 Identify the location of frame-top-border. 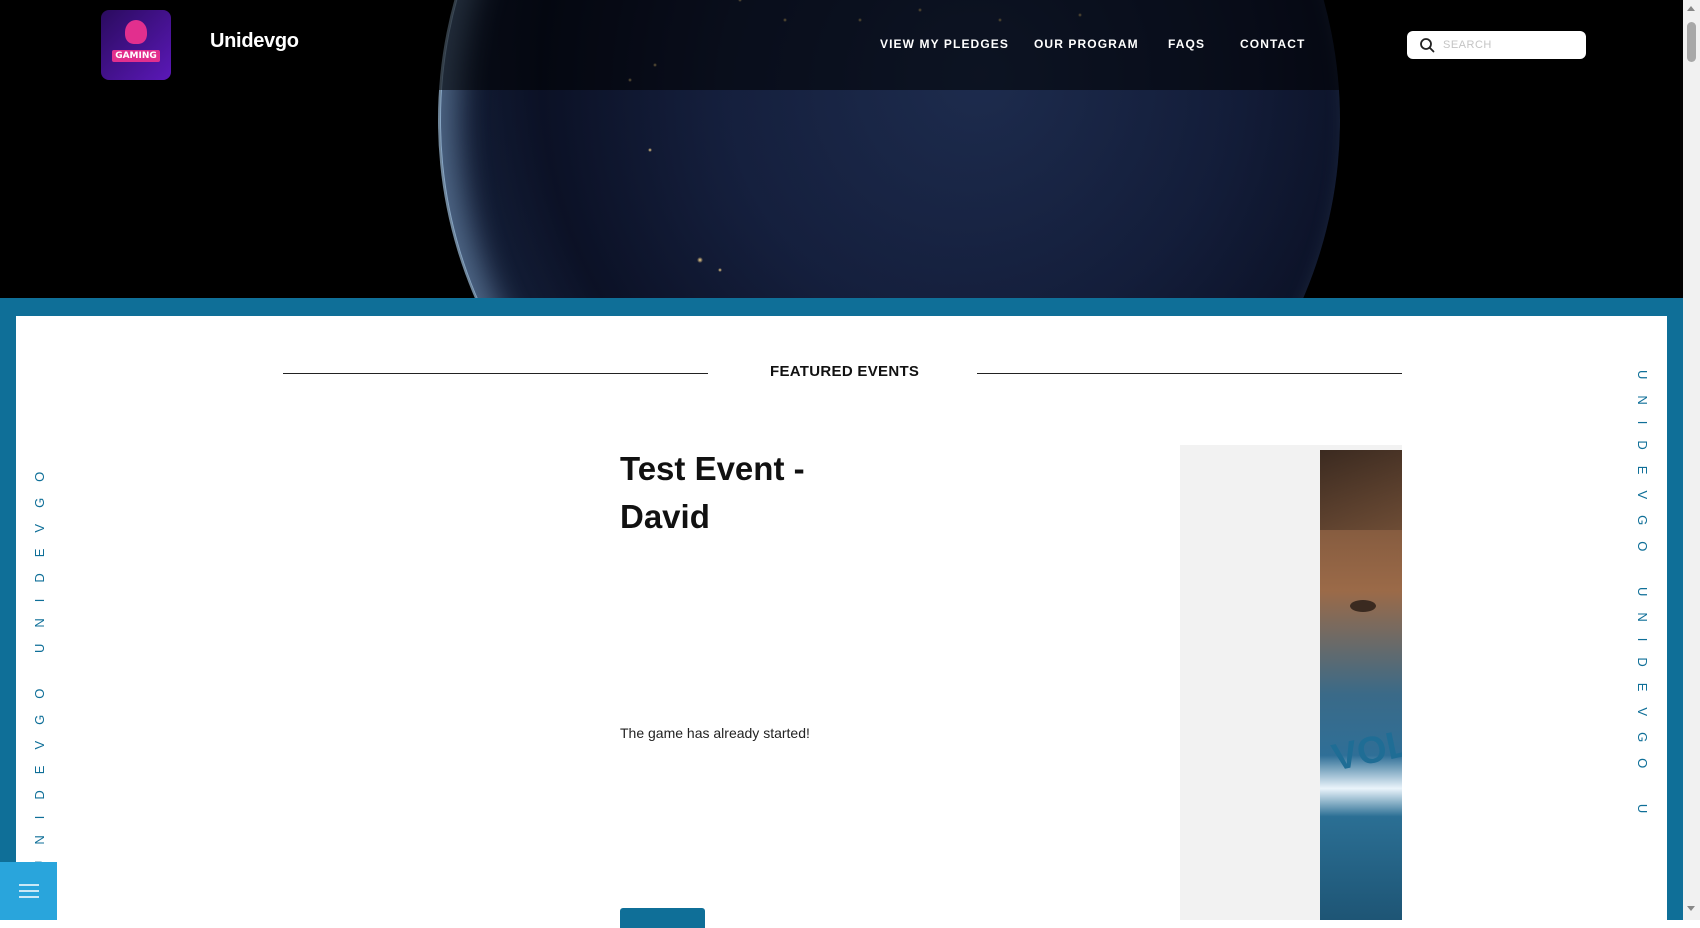
(841, 307).